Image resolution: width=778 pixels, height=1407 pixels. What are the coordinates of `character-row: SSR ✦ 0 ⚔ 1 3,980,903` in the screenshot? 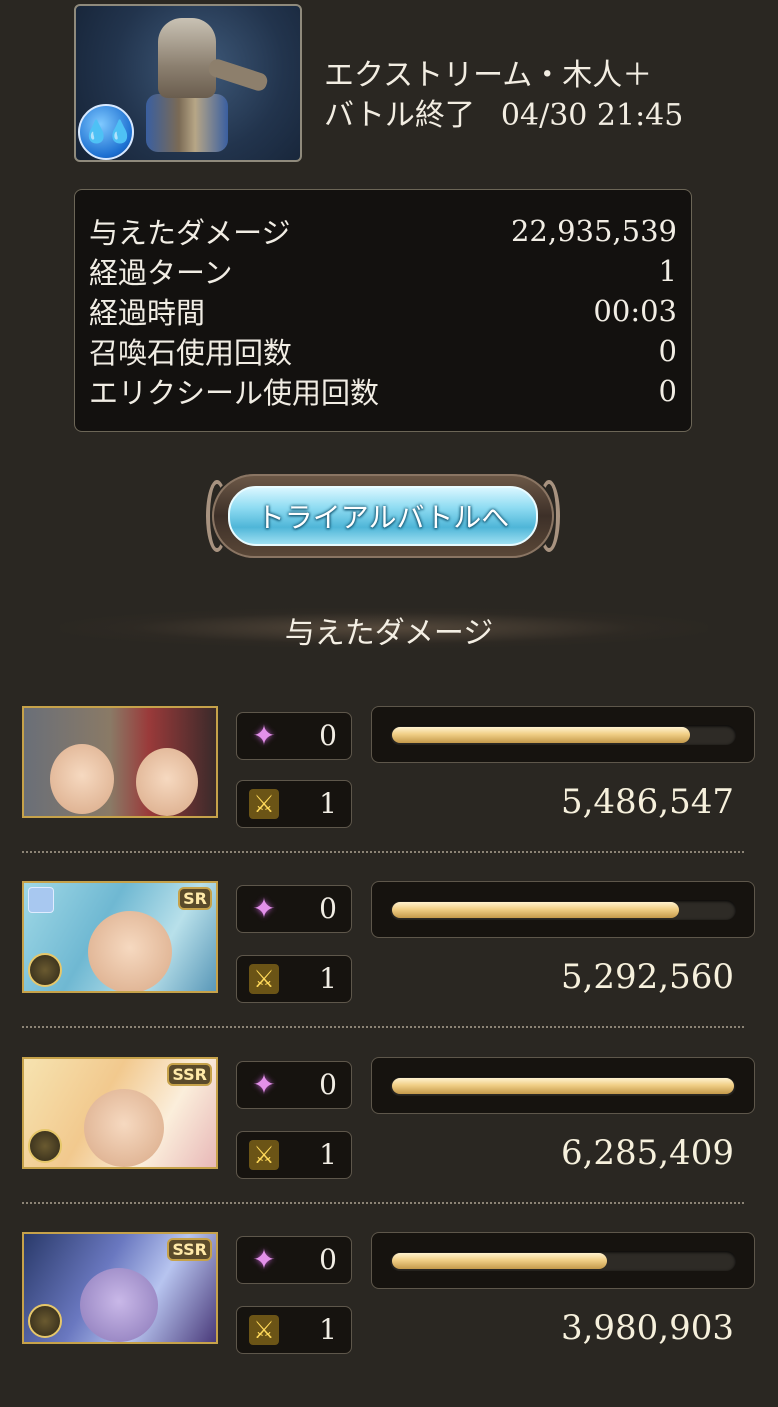 It's located at (389, 1319).